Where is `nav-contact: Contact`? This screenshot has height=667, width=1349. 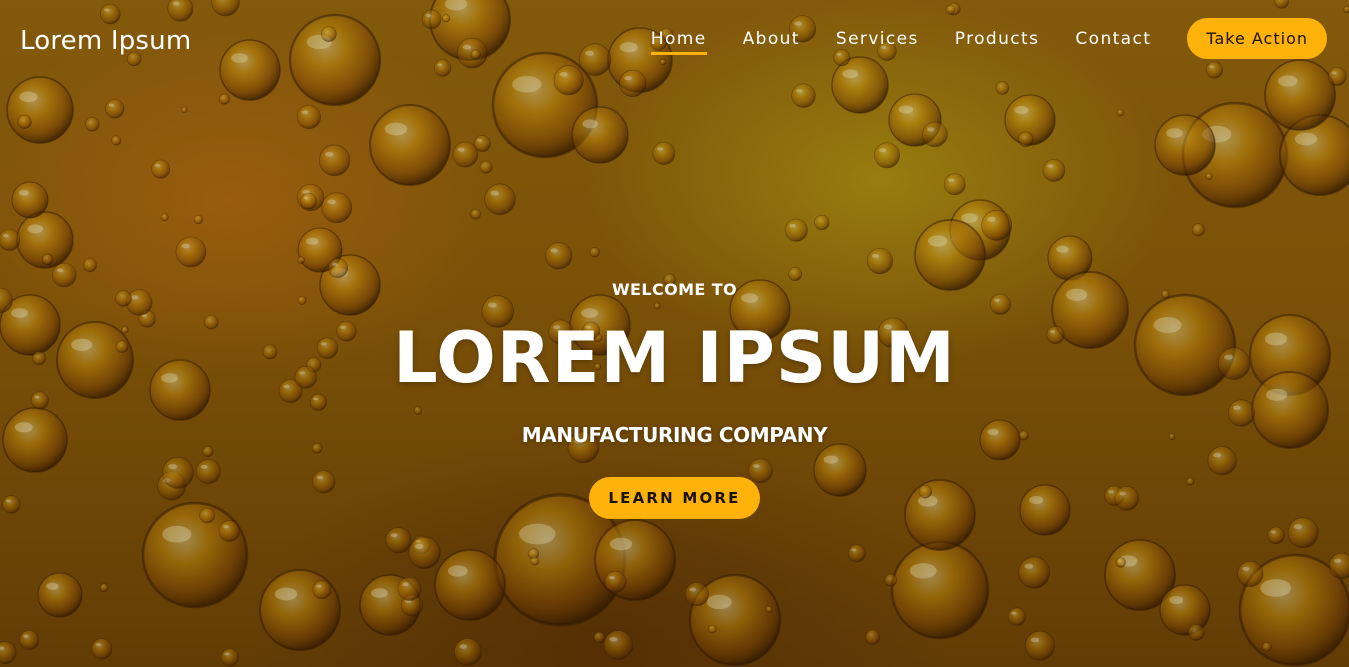
nav-contact: Contact is located at coordinates (1113, 39).